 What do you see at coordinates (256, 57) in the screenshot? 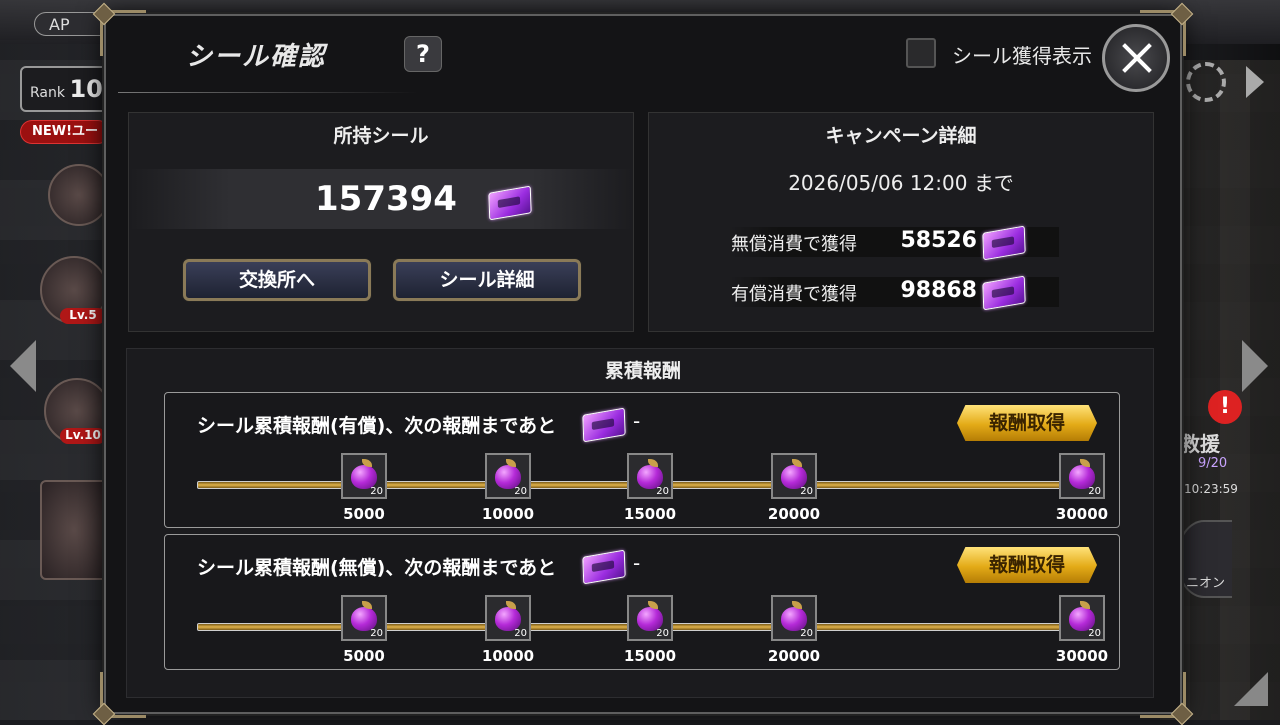
I see `dialog-title: シール確認` at bounding box center [256, 57].